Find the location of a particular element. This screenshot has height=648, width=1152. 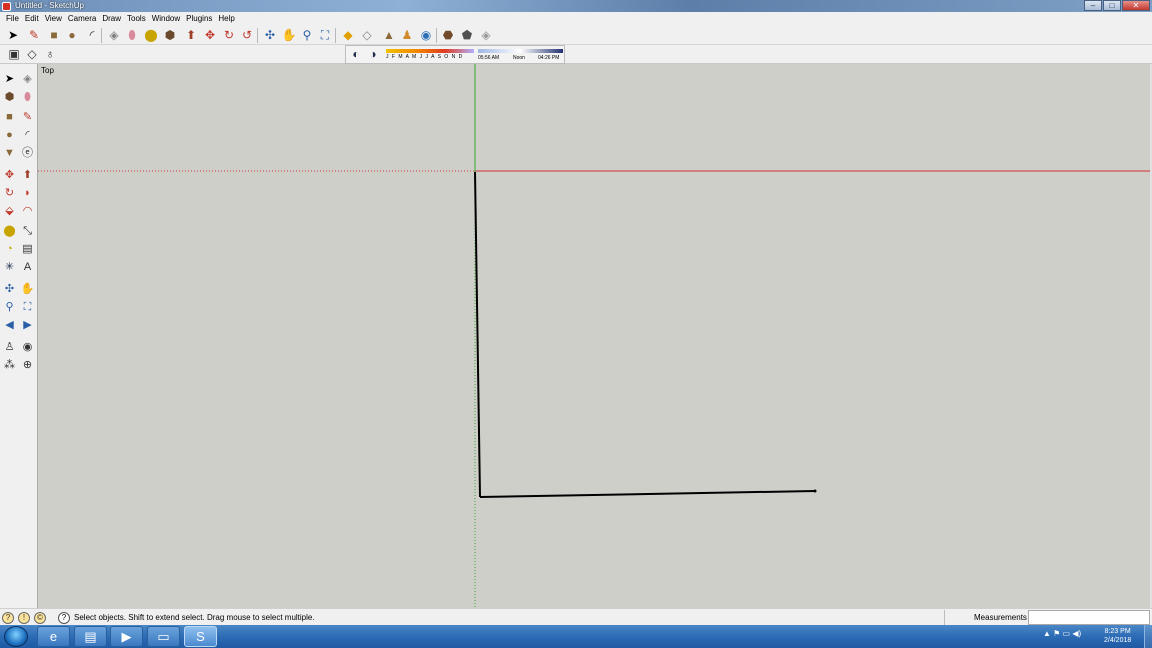

dimension-icon: ⤡ is located at coordinates (27, 231).